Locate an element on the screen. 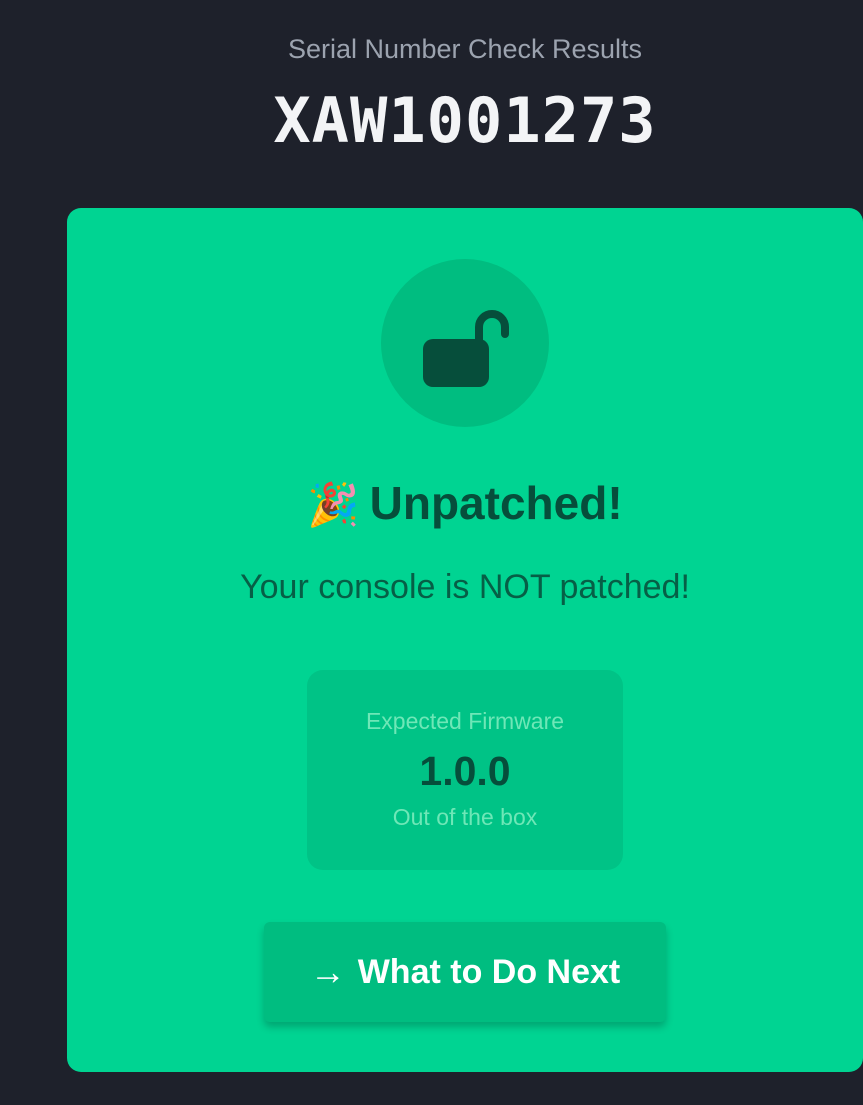 Image resolution: width=863 pixels, height=1105 pixels. what-to-do-next-button: → What to Do Next is located at coordinates (465, 972).